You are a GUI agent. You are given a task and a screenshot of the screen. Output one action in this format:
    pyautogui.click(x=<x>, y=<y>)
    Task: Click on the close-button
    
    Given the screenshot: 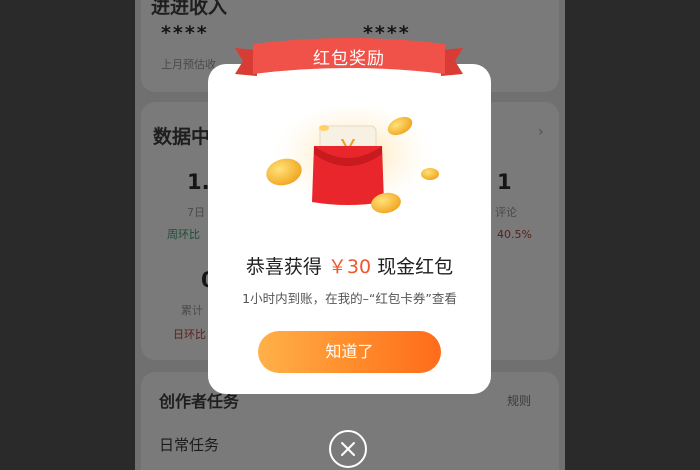 What is the action you would take?
    pyautogui.click(x=348, y=449)
    